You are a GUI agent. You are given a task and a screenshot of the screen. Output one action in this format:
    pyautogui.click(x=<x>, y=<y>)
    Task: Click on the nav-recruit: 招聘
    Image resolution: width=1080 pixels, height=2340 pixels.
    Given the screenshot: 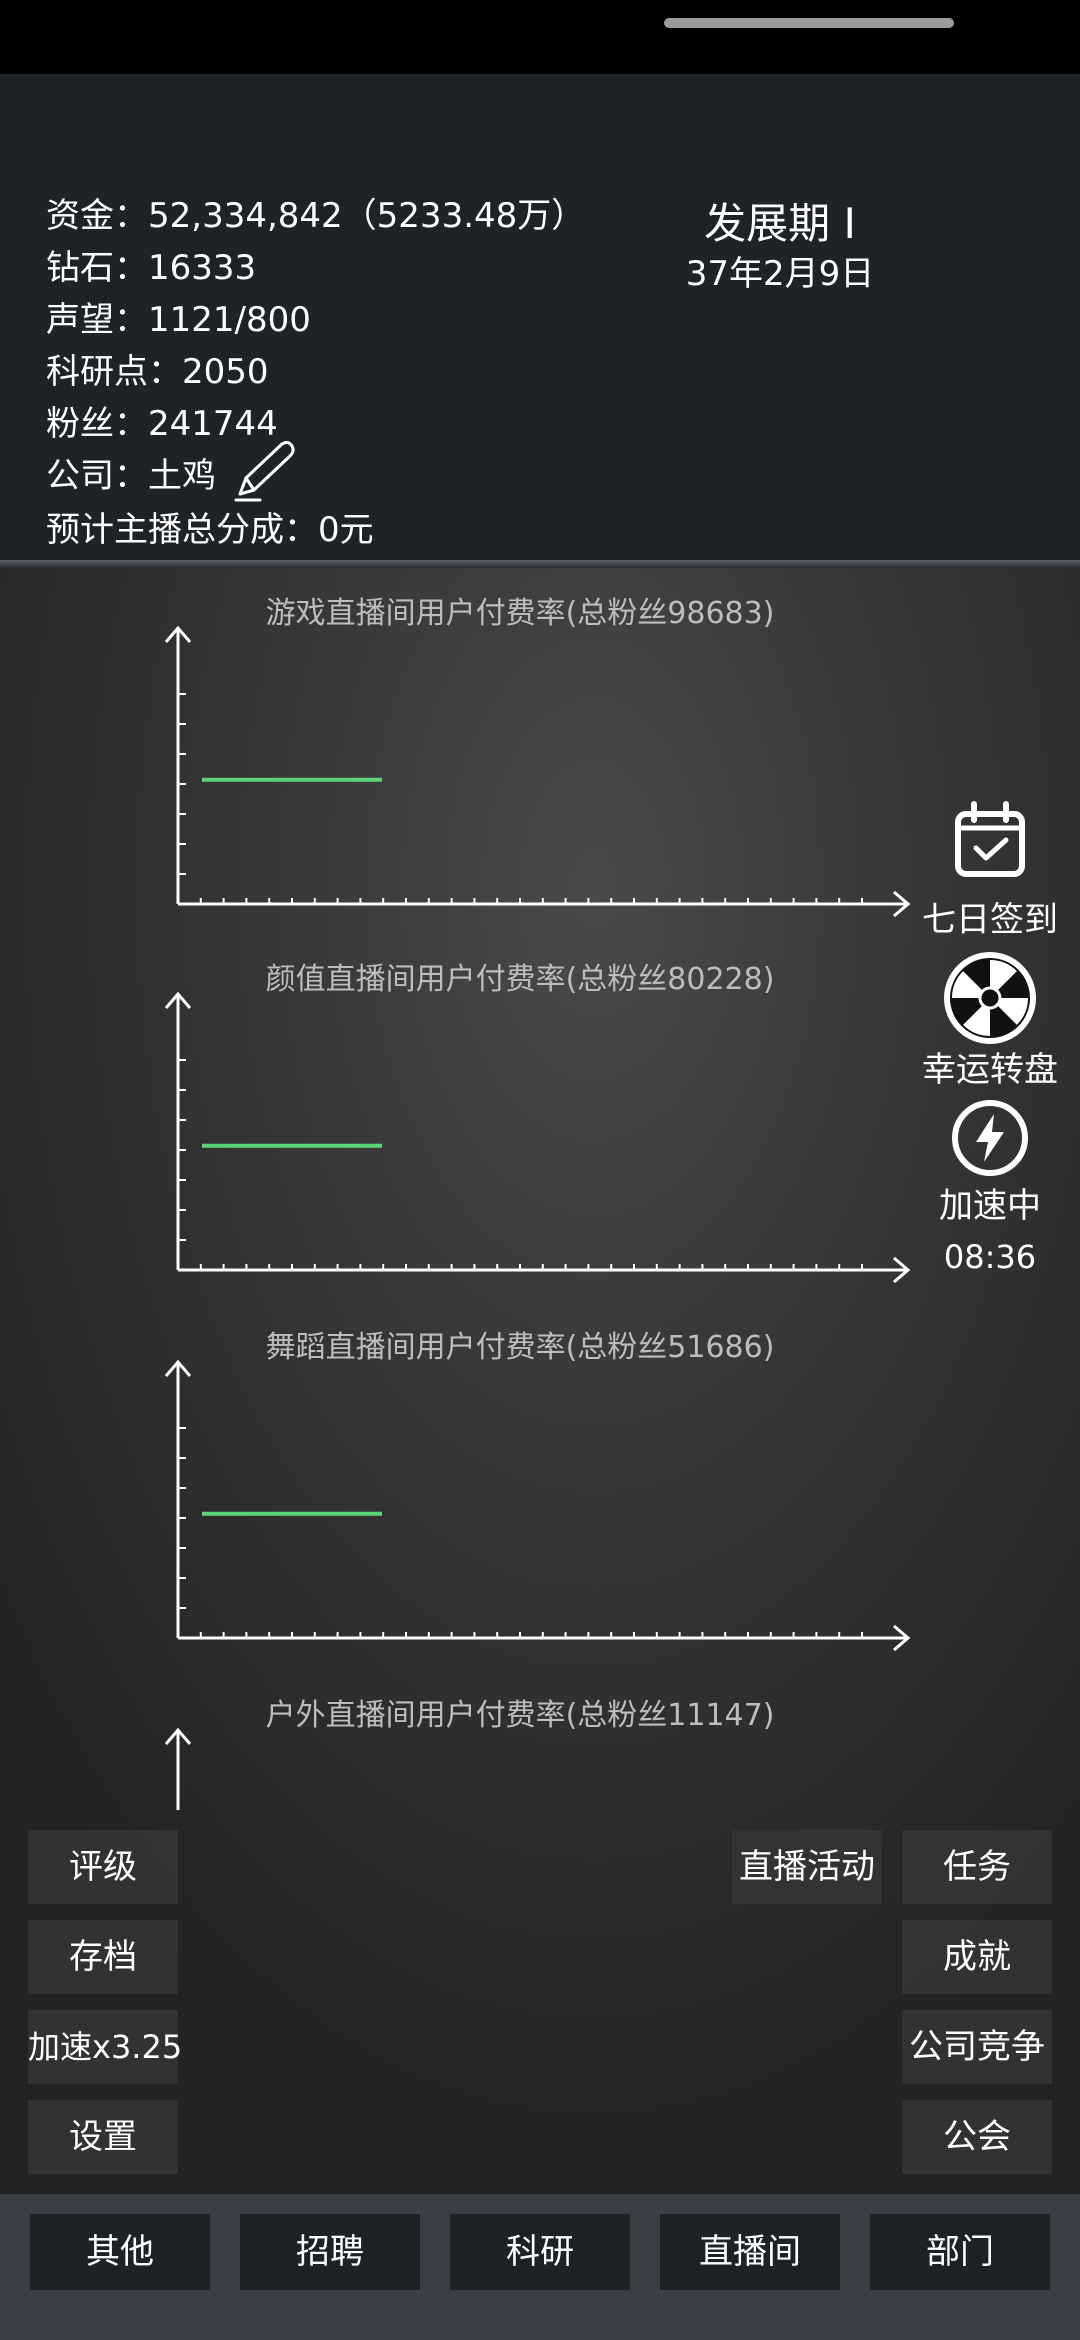 What is the action you would take?
    pyautogui.click(x=330, y=2252)
    